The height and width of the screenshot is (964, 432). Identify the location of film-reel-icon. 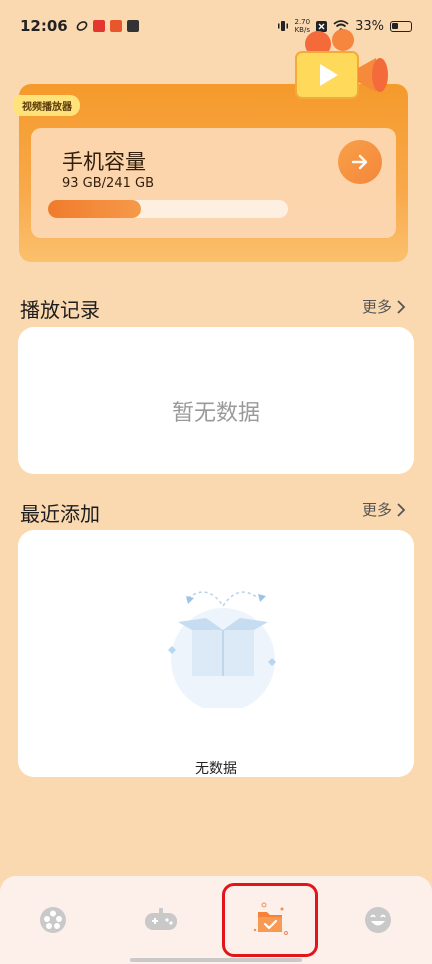
(53, 920).